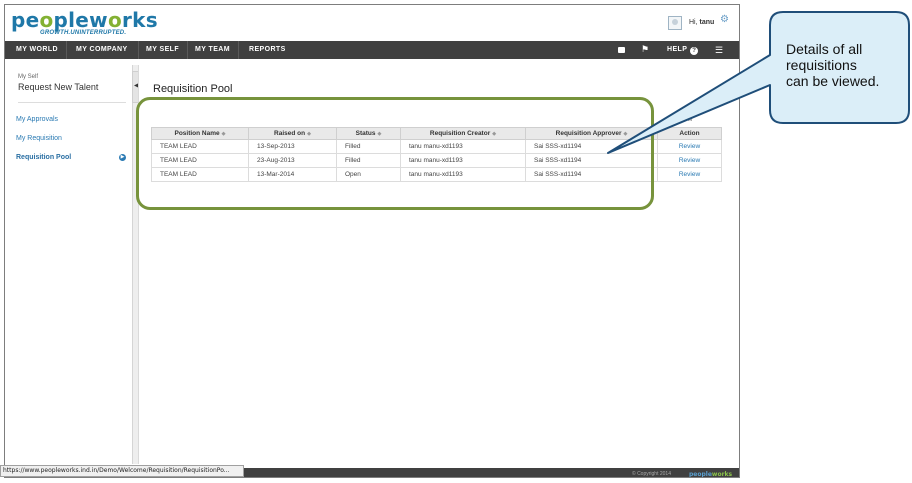 Image resolution: width=912 pixels, height=483 pixels. Describe the element at coordinates (833, 81) in the screenshot. I see `callout-line: can be viewed.` at that location.